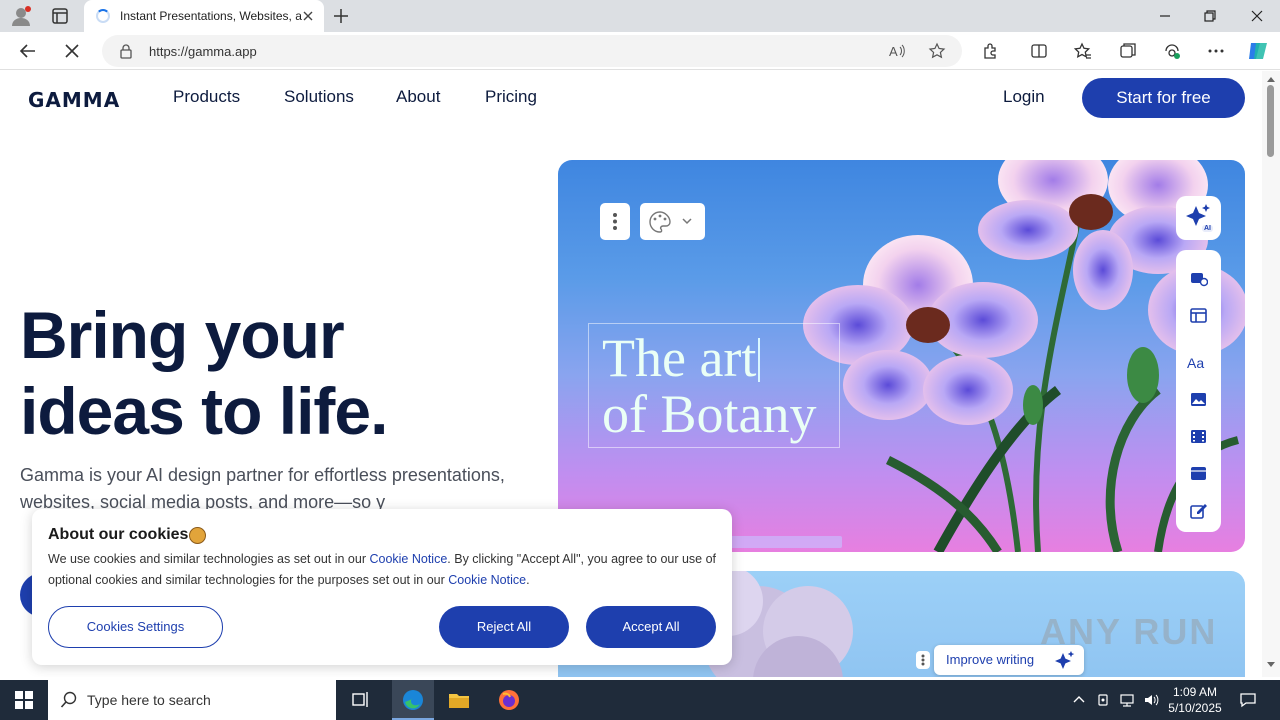 The image size is (1280, 720). I want to click on ai-sparkle-icon, so click(1198, 215).